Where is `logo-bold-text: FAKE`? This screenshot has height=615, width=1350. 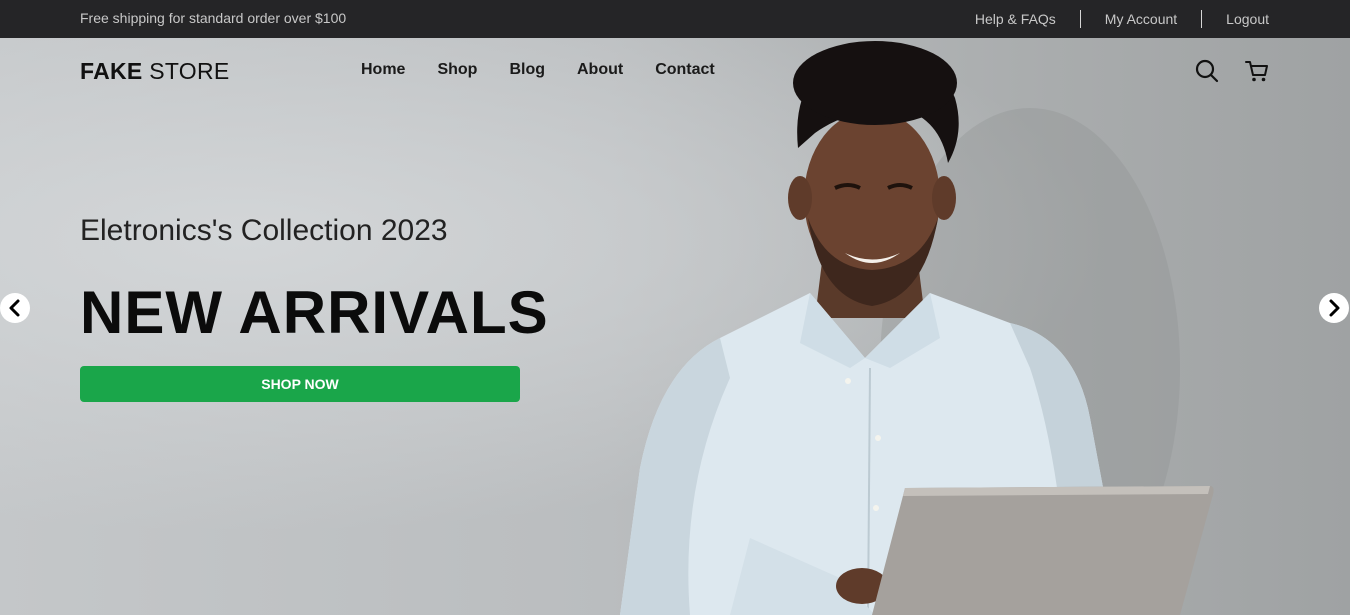
logo-bold-text: FAKE is located at coordinates (111, 71).